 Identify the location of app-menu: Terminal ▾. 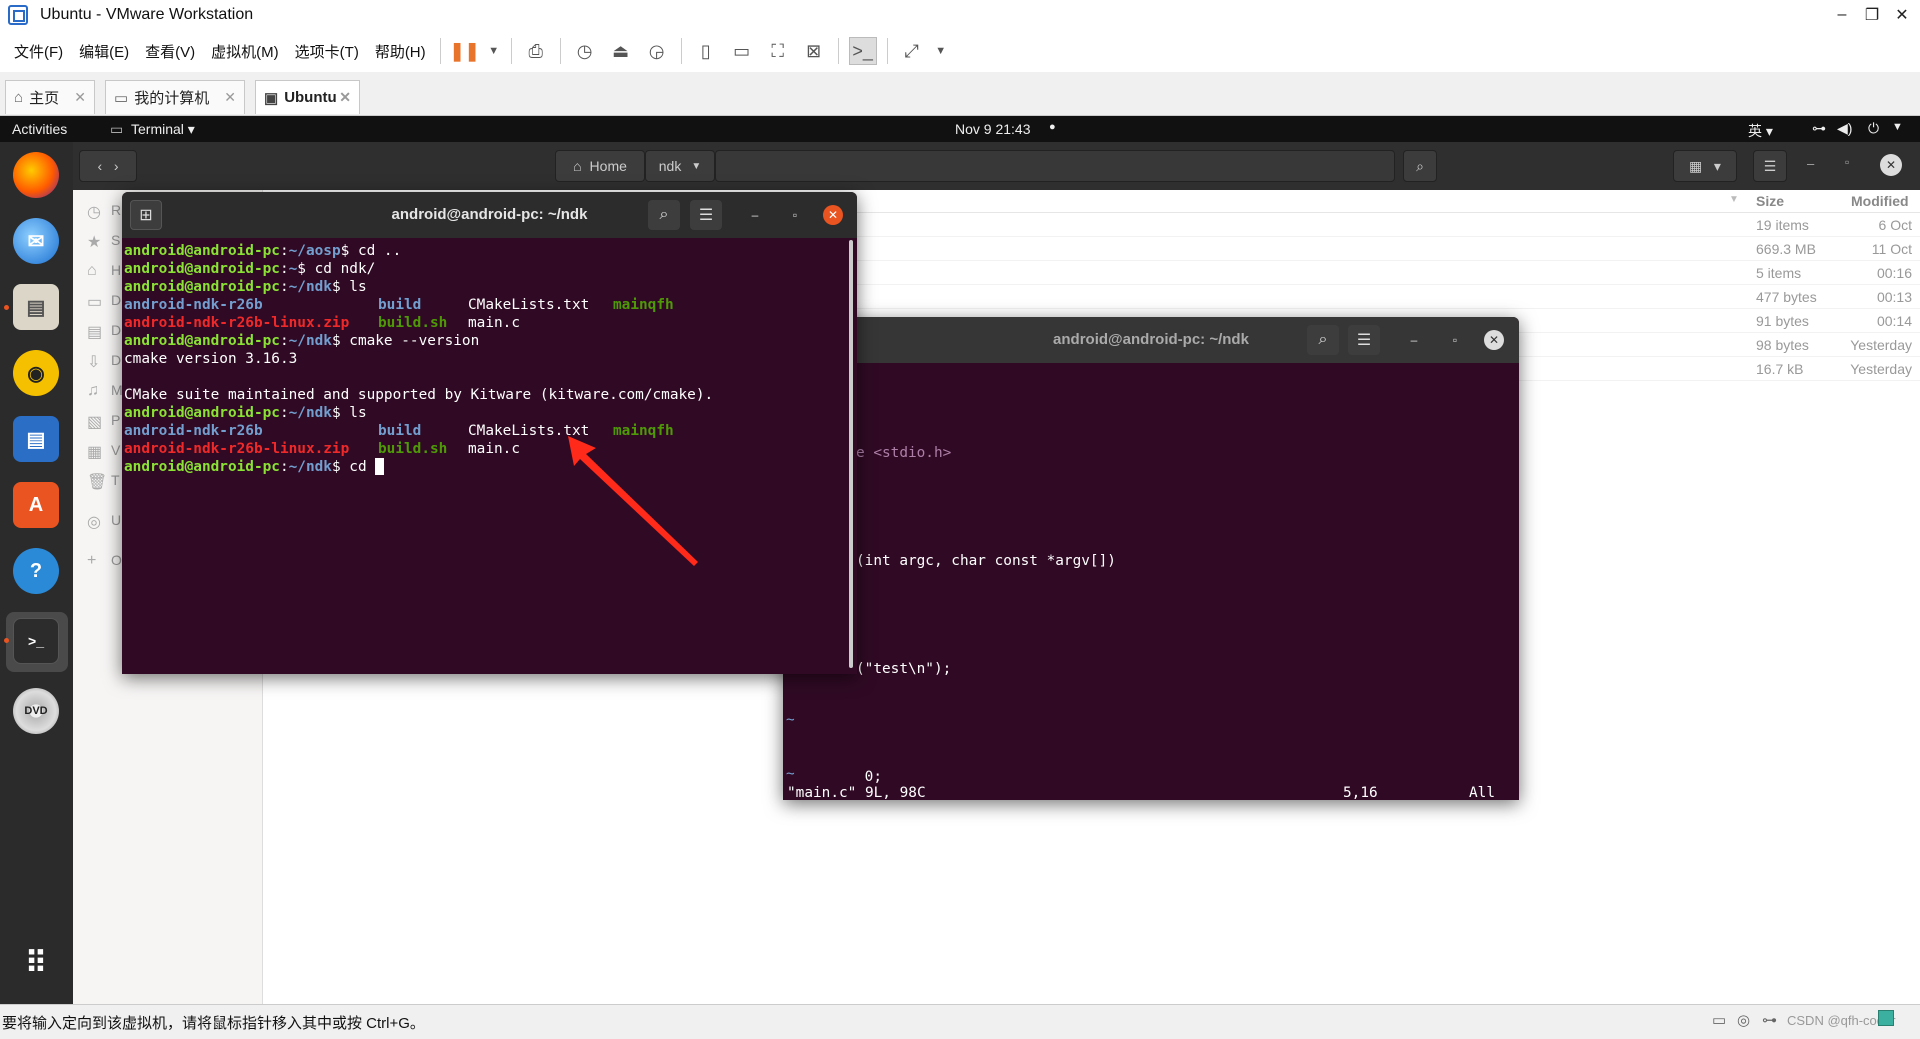
(163, 129).